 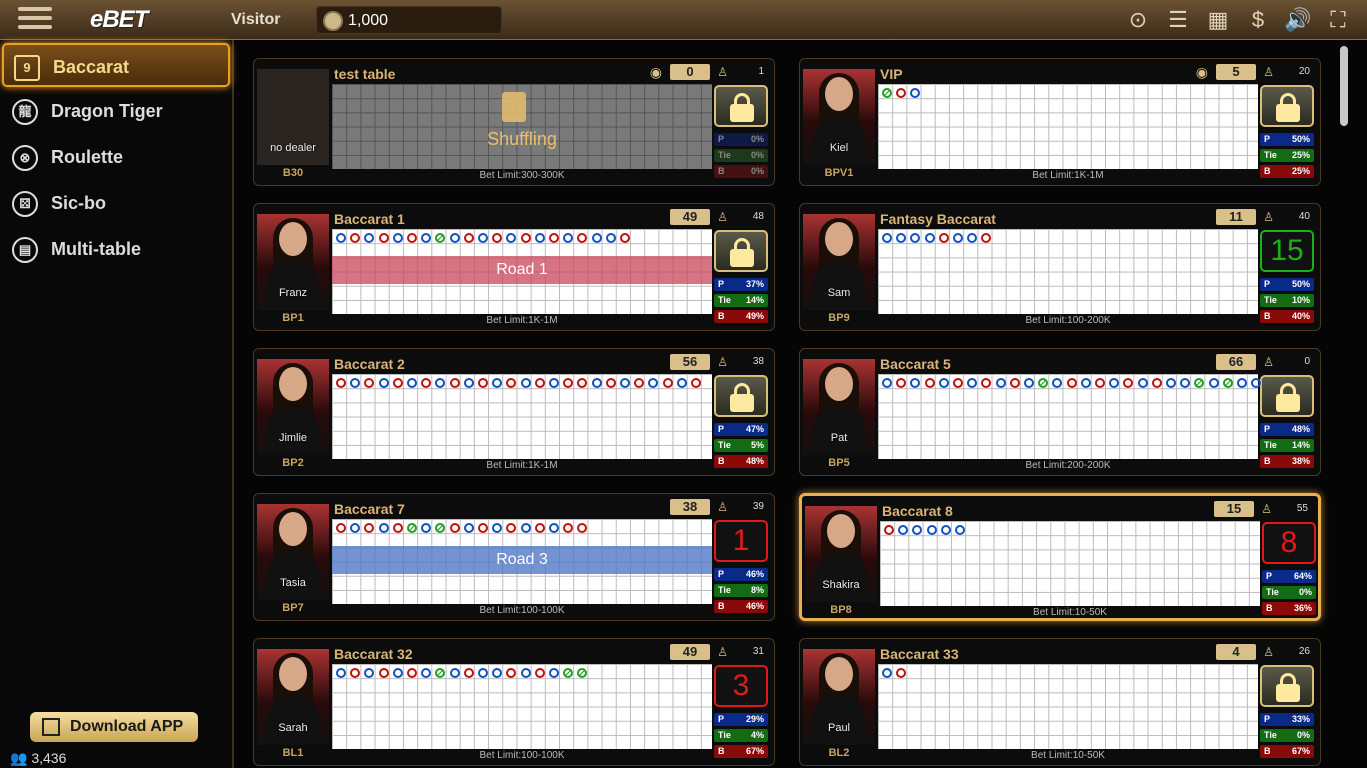 What do you see at coordinates (1287, 155) in the screenshot?
I see `tie-percent: Tie 25%` at bounding box center [1287, 155].